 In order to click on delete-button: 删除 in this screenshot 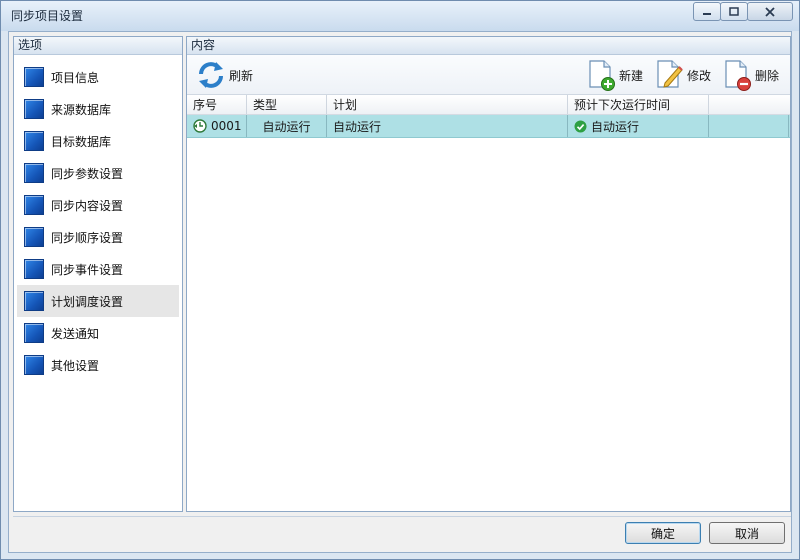, I will do `click(751, 75)`.